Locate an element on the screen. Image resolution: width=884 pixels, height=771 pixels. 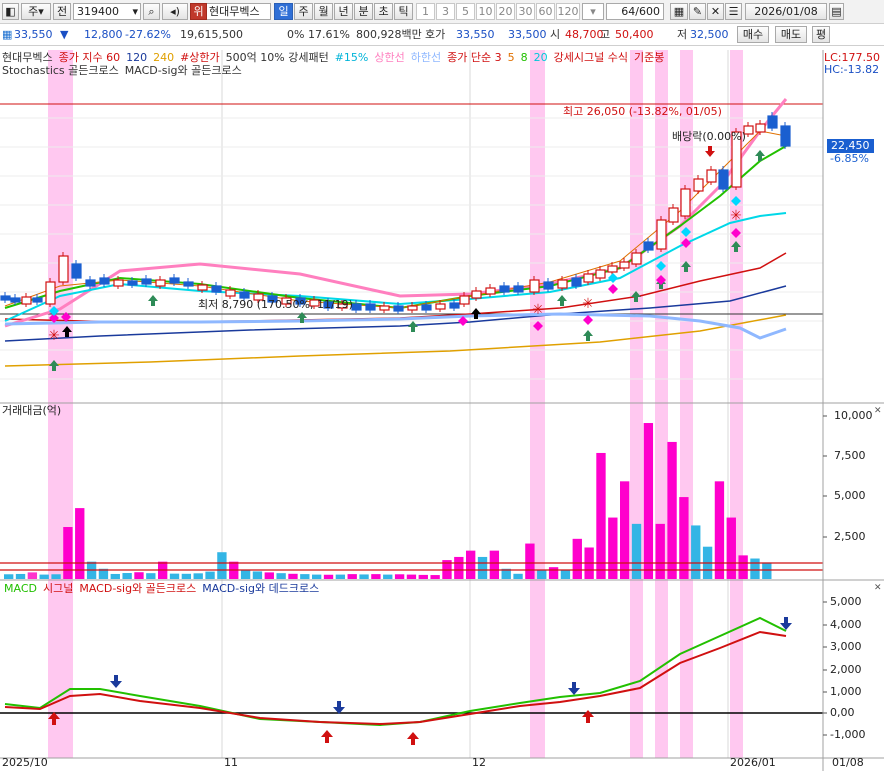
interval-120: 120 is located at coordinates (568, 11).